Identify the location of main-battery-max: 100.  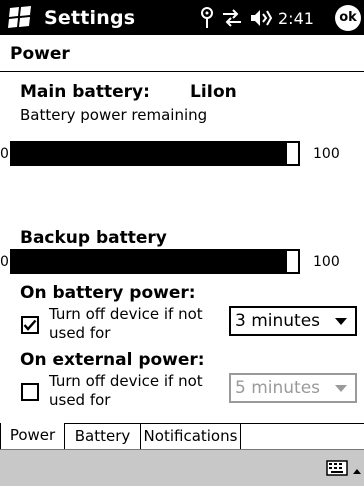
(326, 154).